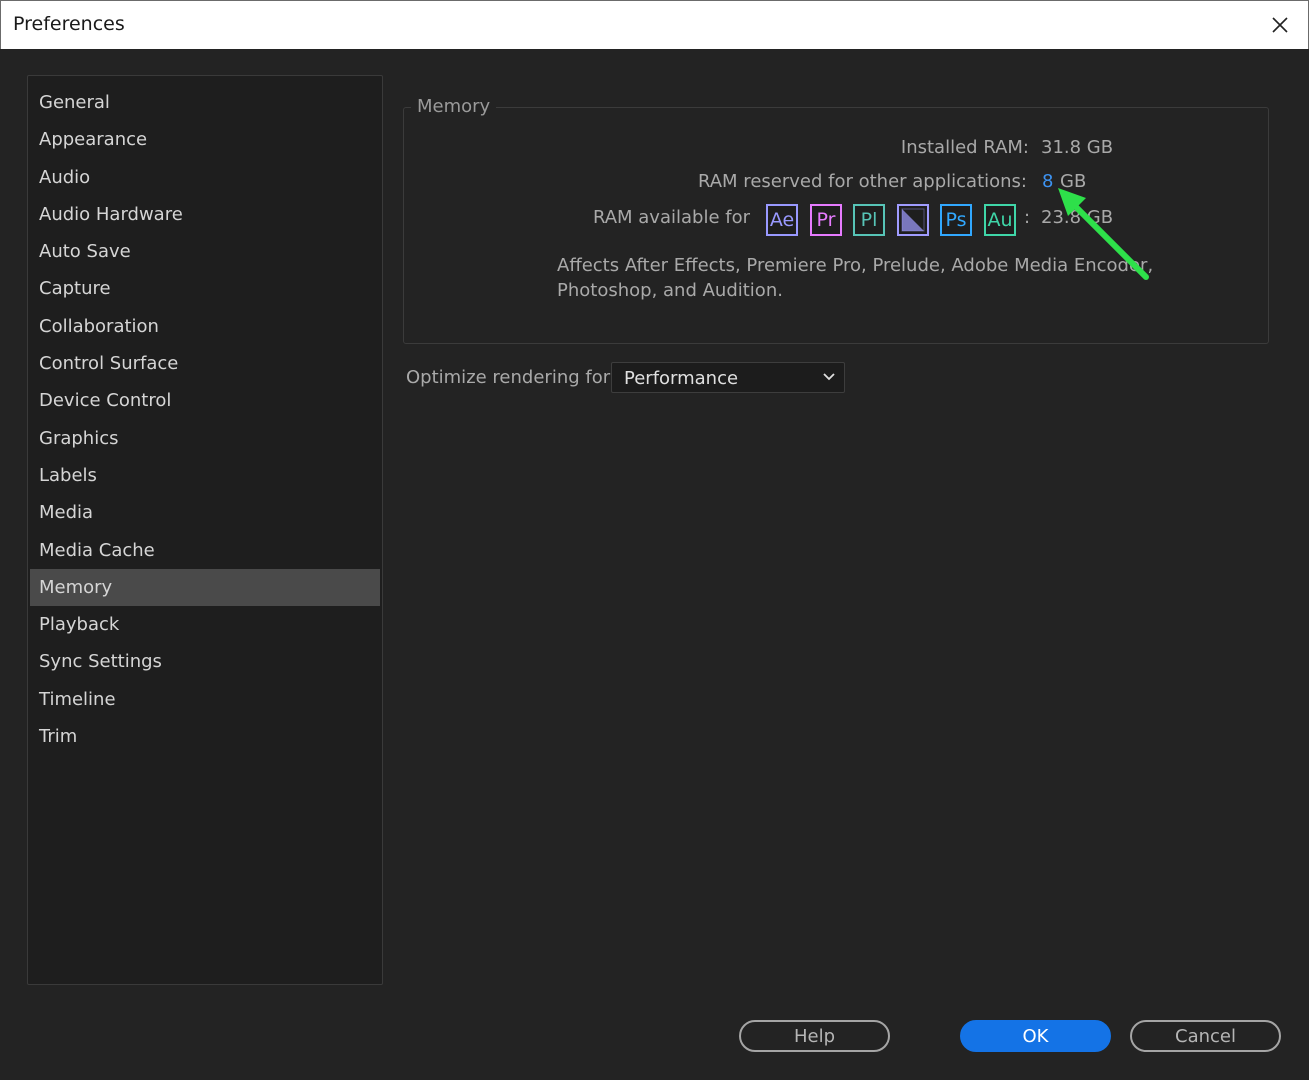 The height and width of the screenshot is (1080, 1309). I want to click on sidebar-item-collaboration: Collaboration, so click(205, 326).